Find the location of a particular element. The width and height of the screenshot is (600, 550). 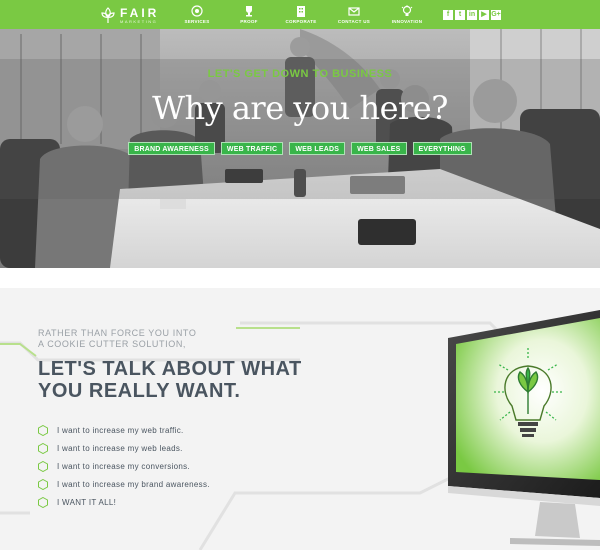

monitor-illustration is located at coordinates (524, 428).